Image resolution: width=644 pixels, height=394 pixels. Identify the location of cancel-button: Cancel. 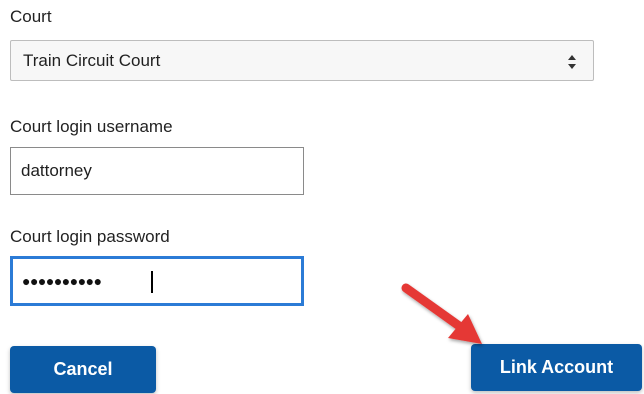
(83, 369).